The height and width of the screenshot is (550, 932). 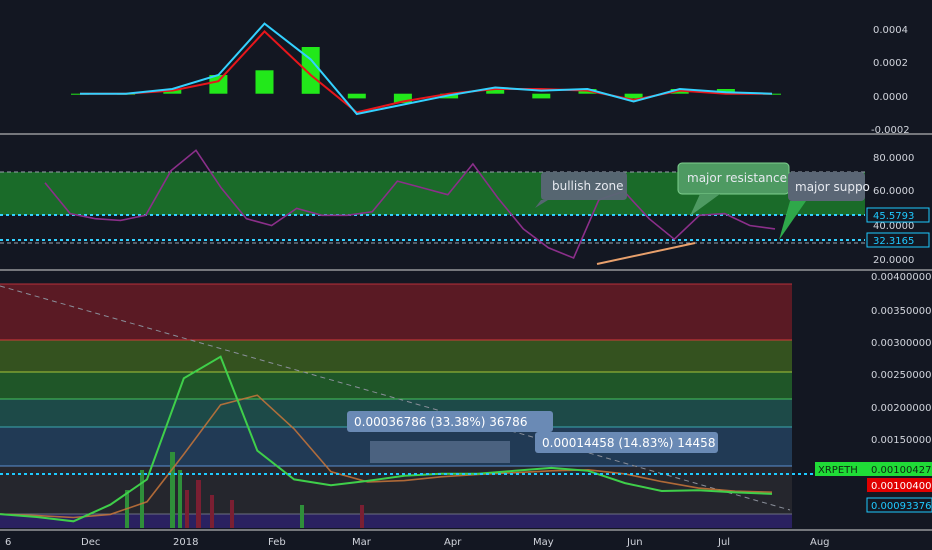 What do you see at coordinates (893, 226) in the screenshot?
I see `rsi-tick: 40.0000` at bounding box center [893, 226].